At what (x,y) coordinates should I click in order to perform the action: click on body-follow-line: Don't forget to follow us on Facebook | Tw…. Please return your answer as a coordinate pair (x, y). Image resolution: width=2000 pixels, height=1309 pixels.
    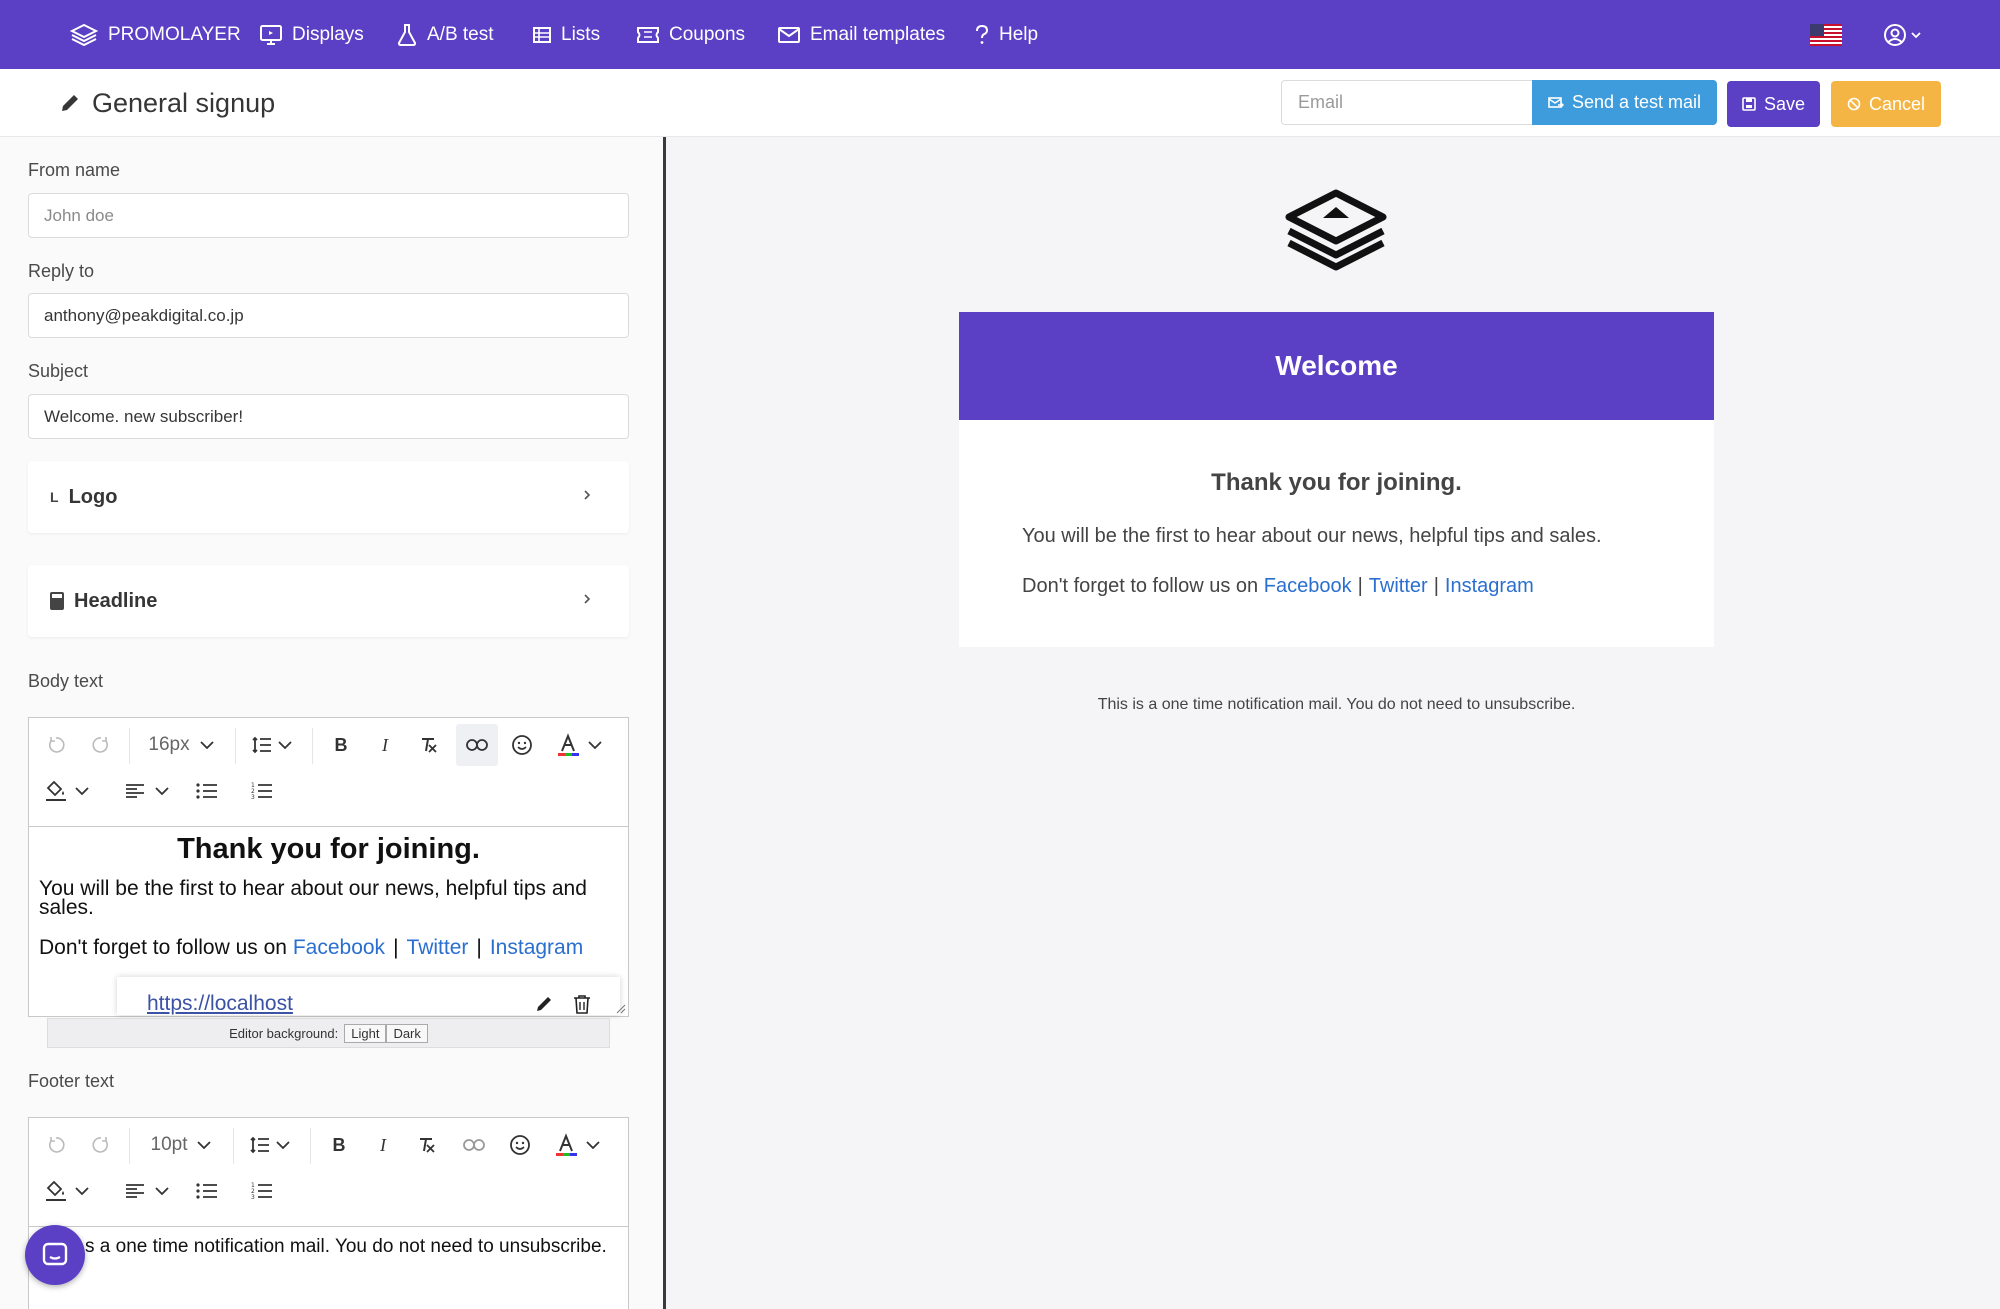
    Looking at the image, I should click on (311, 948).